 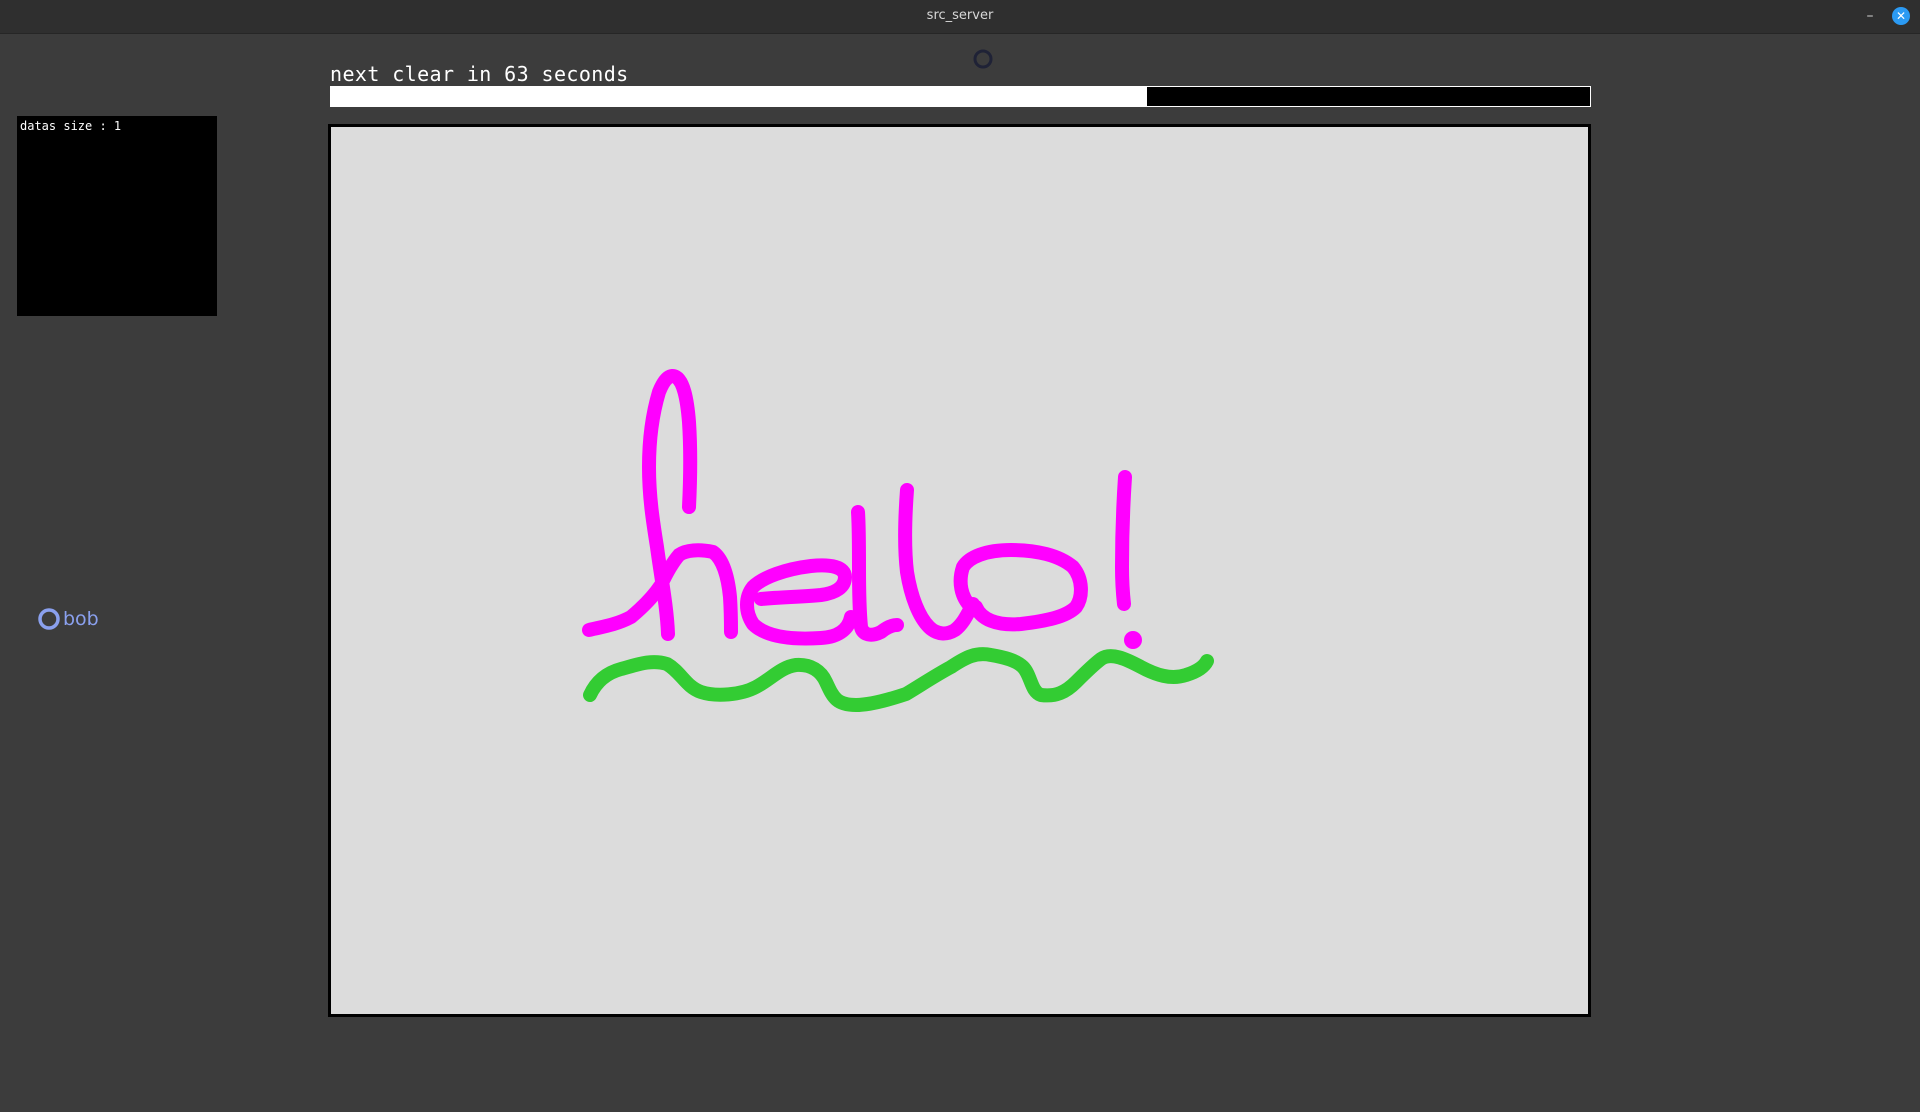 What do you see at coordinates (1123, 540) in the screenshot?
I see `stroke-hello-bang` at bounding box center [1123, 540].